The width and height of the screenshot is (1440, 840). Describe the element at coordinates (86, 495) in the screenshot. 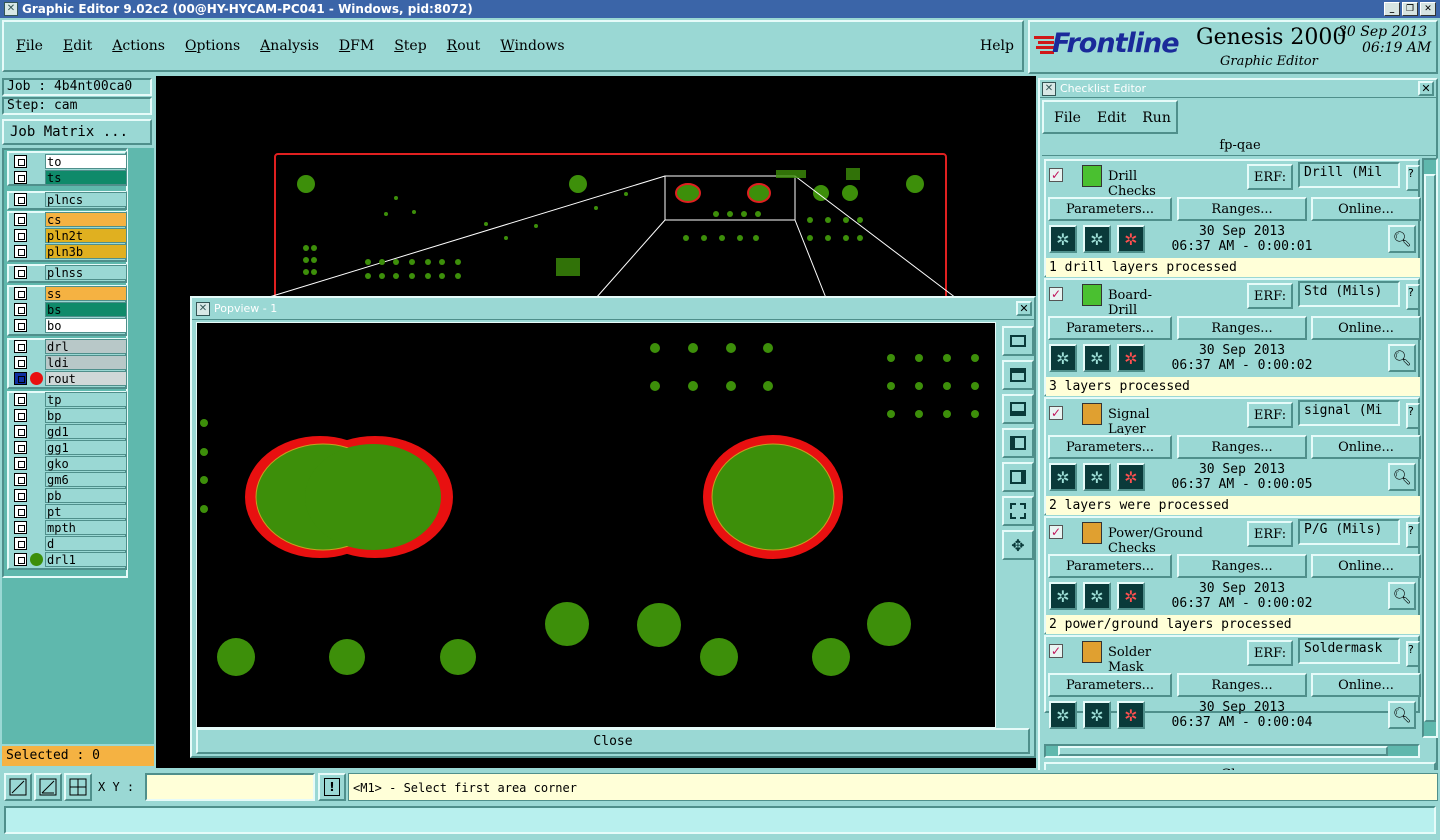

I see `layer-name: pb` at that location.